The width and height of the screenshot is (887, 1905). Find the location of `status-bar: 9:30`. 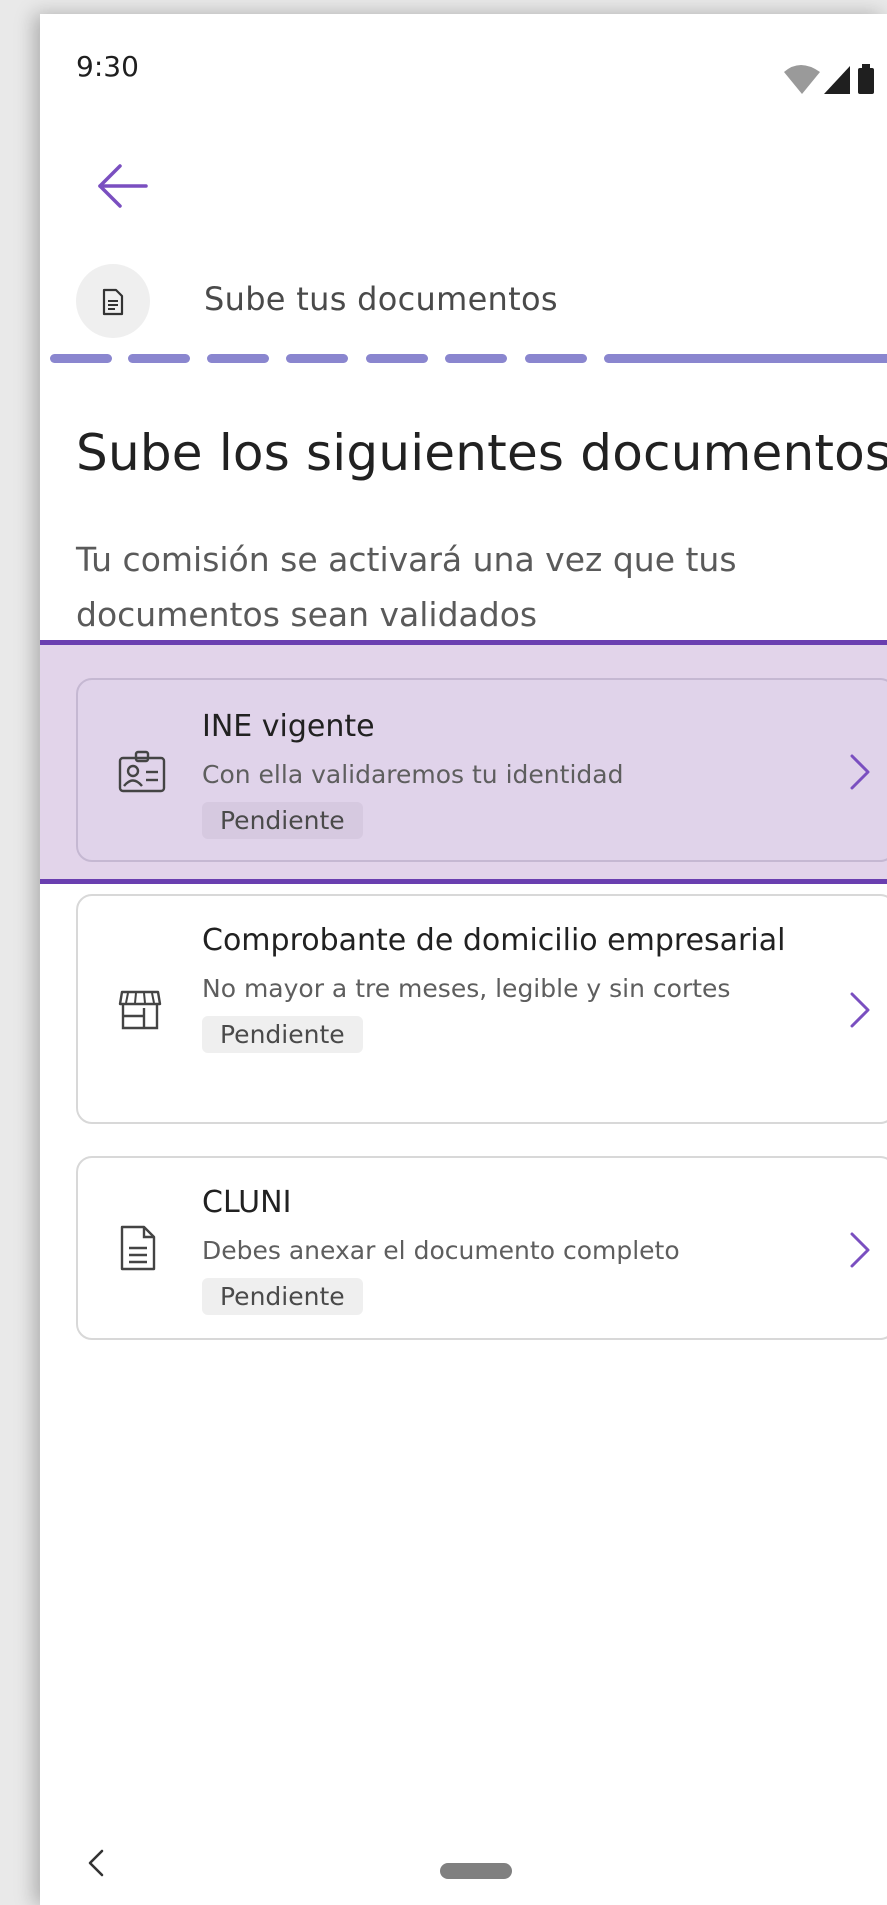

status-bar: 9:30 is located at coordinates (463, 69).